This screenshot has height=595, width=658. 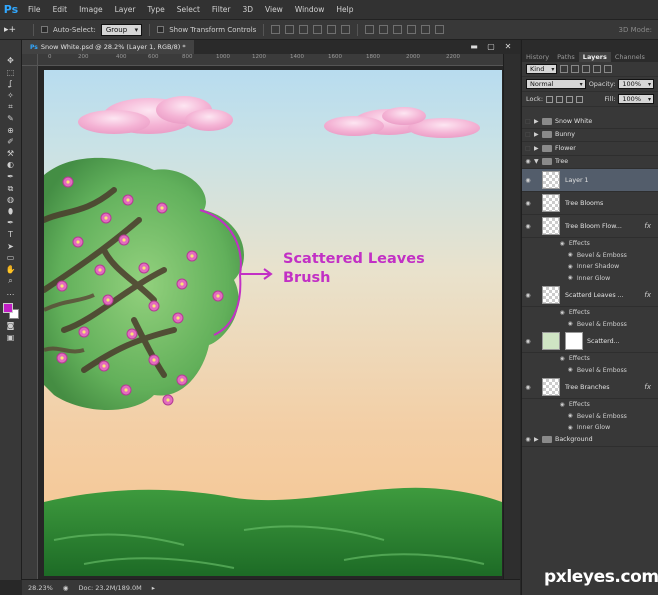 What do you see at coordinates (580, 99) in the screenshot?
I see `lock-all-icon` at bounding box center [580, 99].